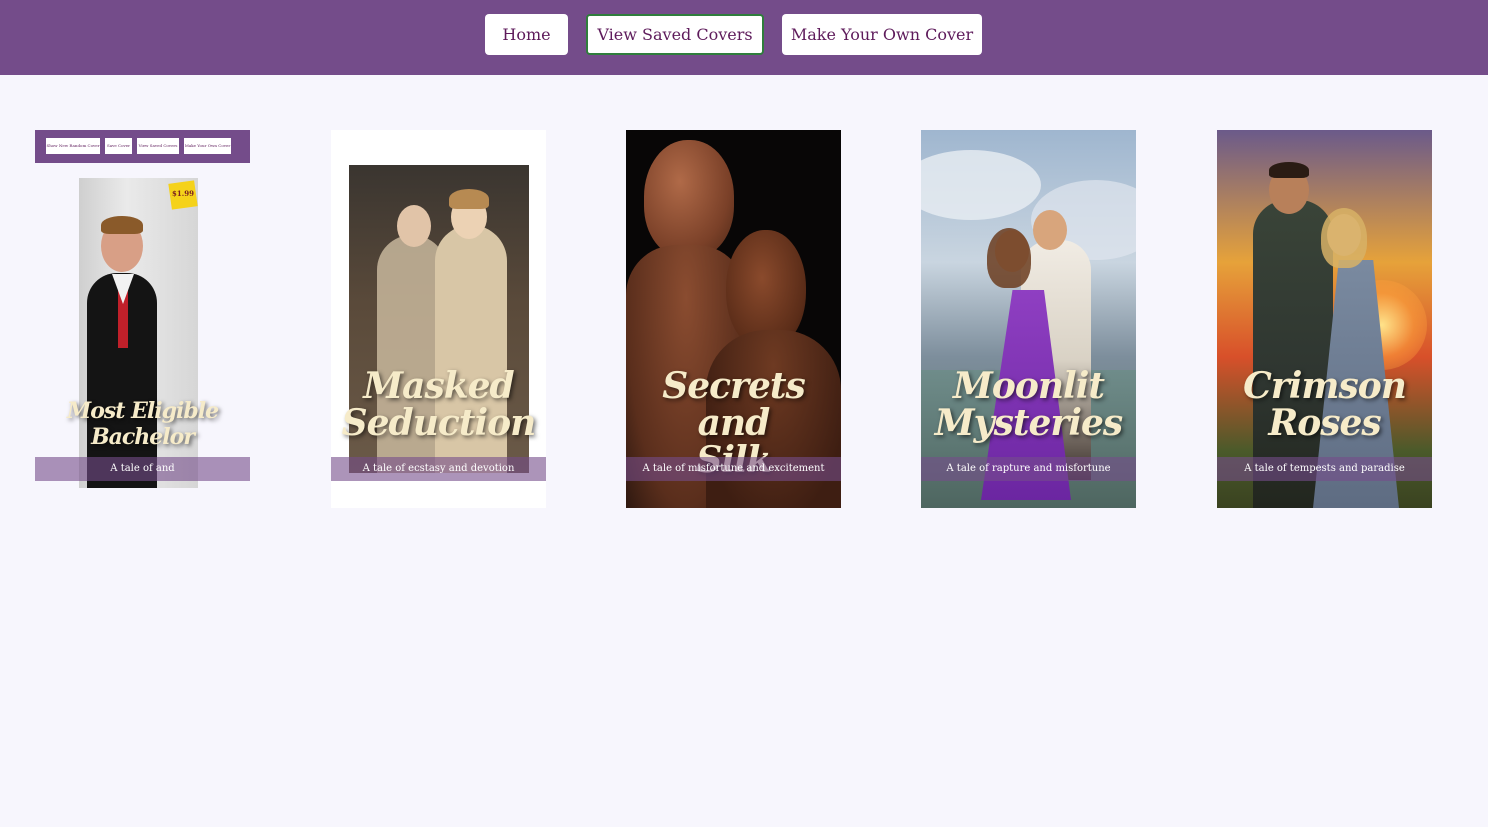 The width and height of the screenshot is (1488, 827). What do you see at coordinates (414, 226) in the screenshot?
I see `woman-head-left` at bounding box center [414, 226].